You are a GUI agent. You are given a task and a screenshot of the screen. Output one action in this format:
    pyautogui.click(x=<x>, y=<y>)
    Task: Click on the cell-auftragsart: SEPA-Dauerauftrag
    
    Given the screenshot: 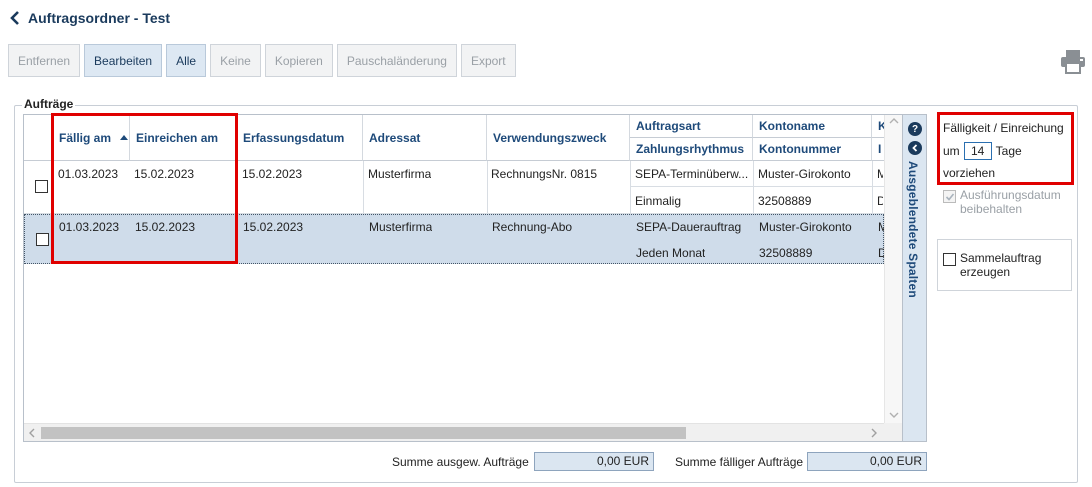 What is the action you would take?
    pyautogui.click(x=689, y=227)
    